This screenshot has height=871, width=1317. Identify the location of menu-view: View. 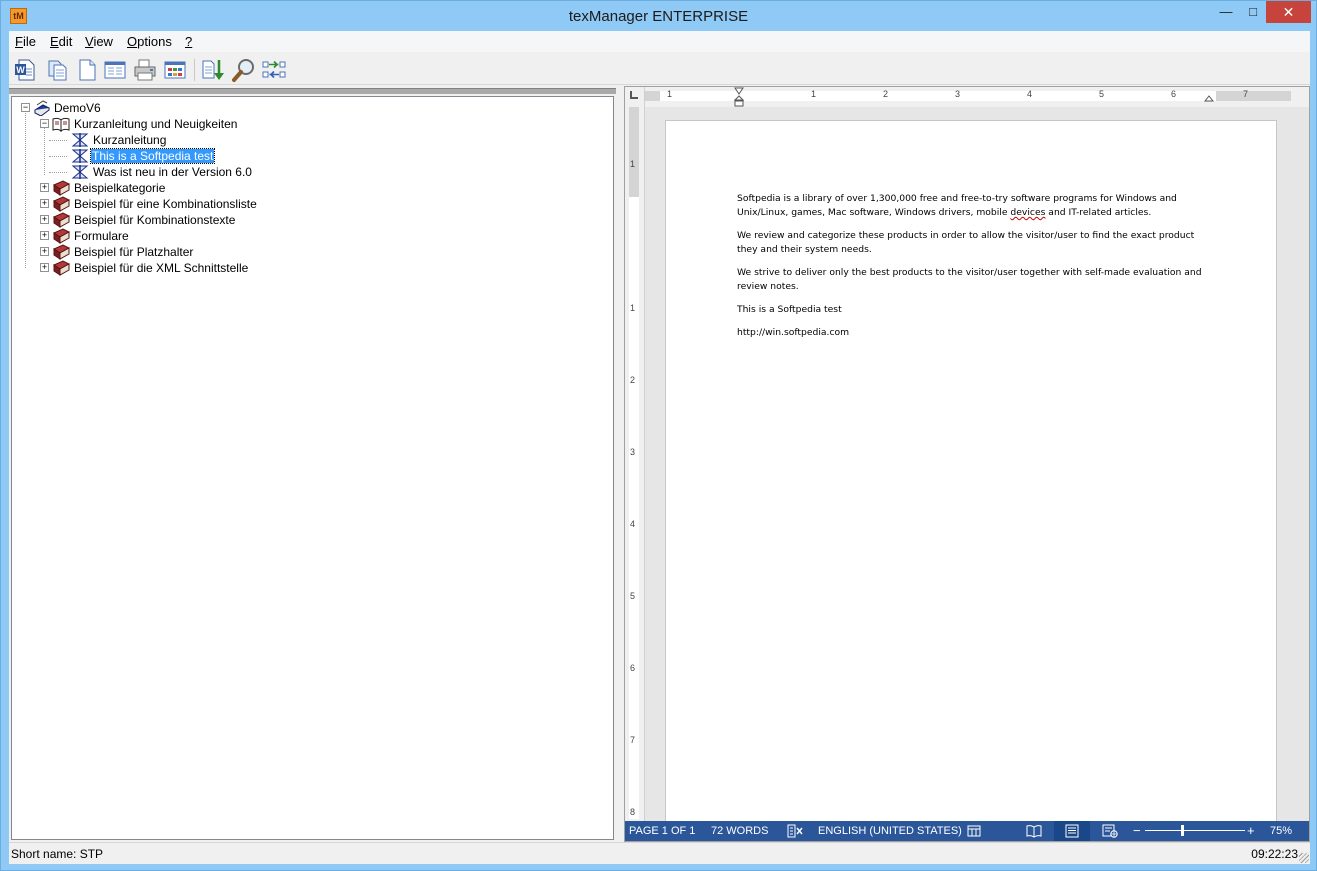
(99, 41).